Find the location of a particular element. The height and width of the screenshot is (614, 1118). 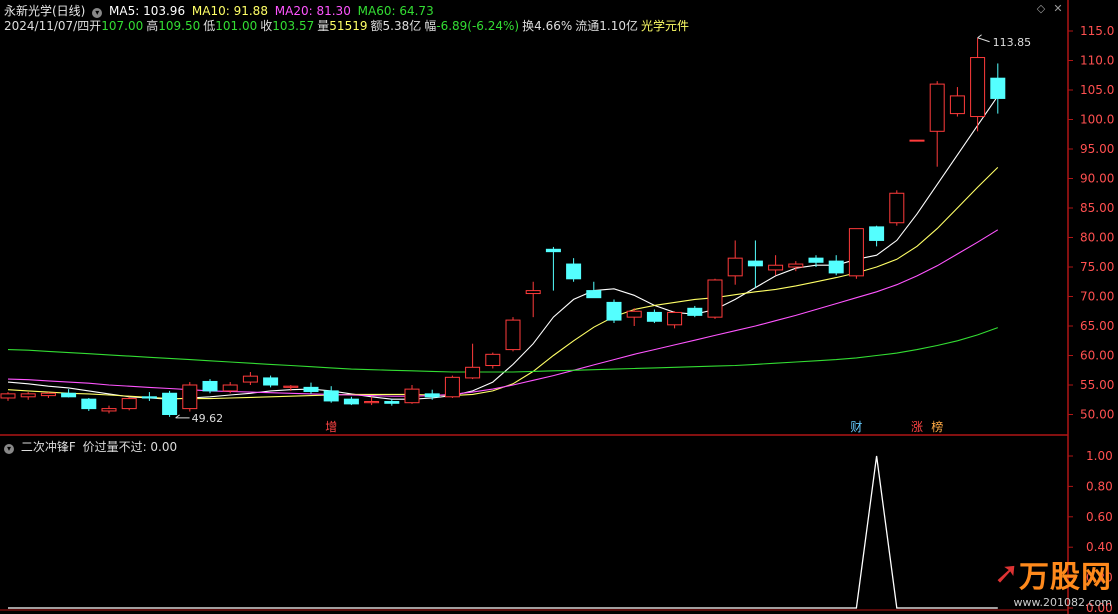

watermark-text: 万股网 is located at coordinates (1065, 577).